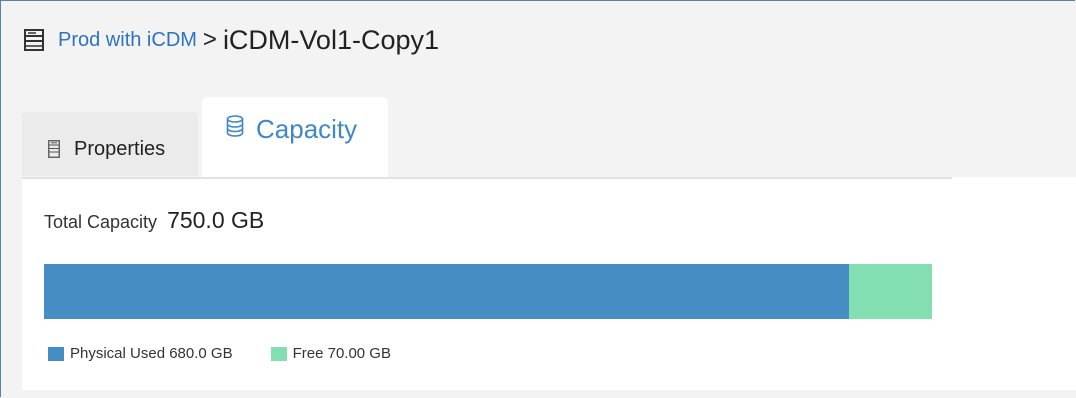  I want to click on legend-swatch-used, so click(56, 353).